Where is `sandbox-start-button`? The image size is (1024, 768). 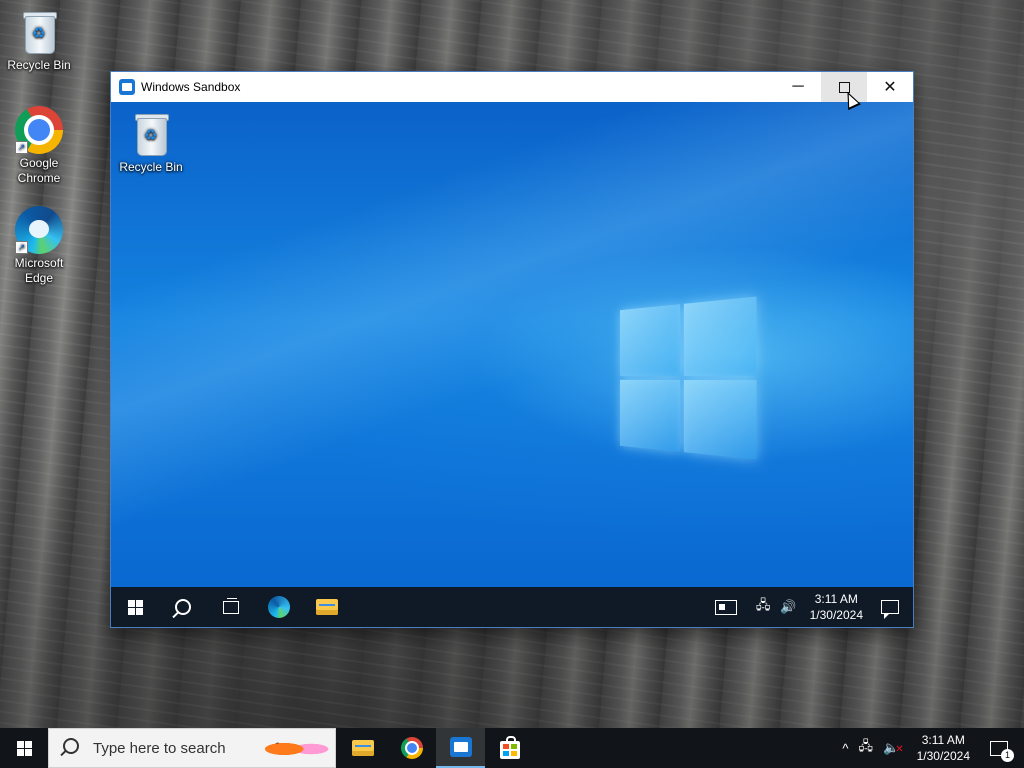
sandbox-start-button is located at coordinates (135, 607).